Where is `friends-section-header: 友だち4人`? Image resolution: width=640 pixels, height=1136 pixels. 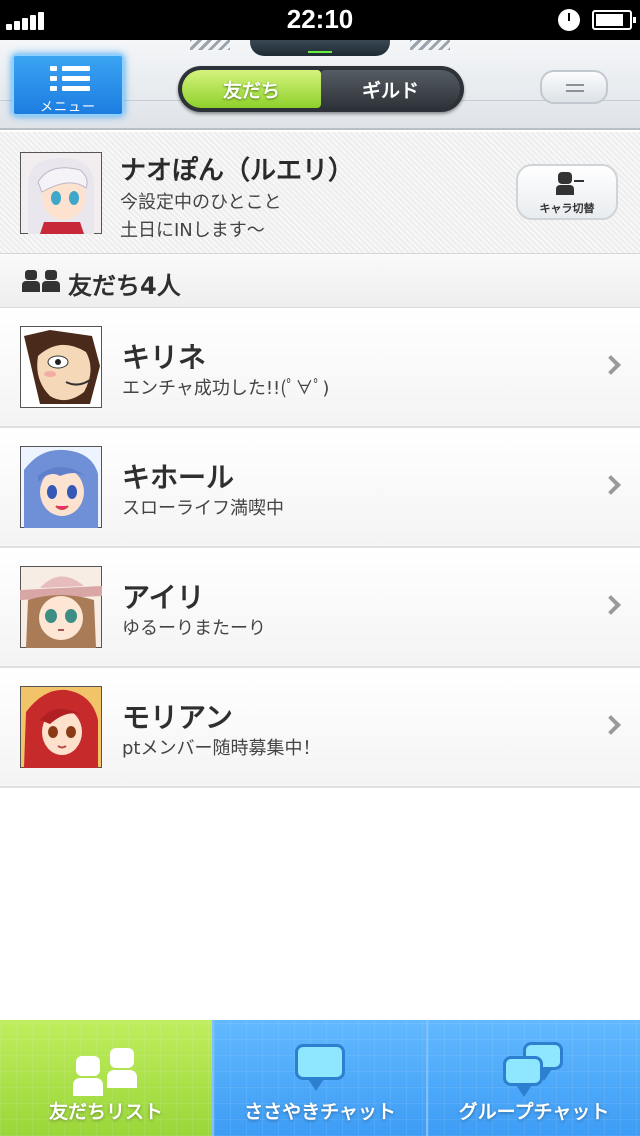 friends-section-header: 友だち4人 is located at coordinates (320, 281).